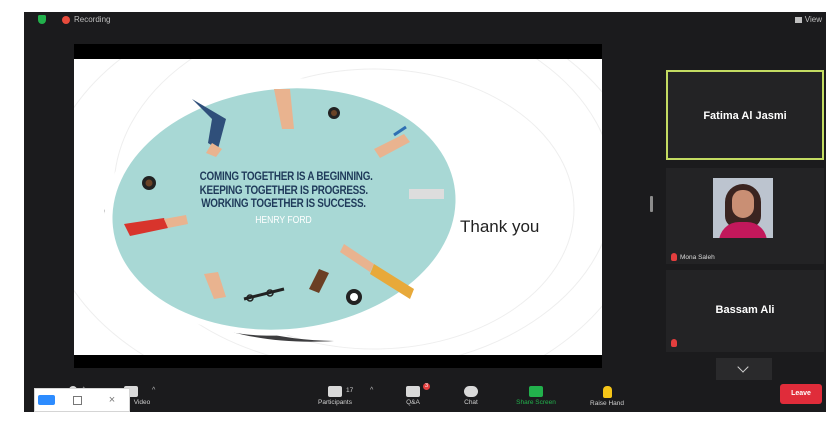 This screenshot has height=428, width=826. What do you see at coordinates (77, 400) in the screenshot?
I see `restore-icon` at bounding box center [77, 400].